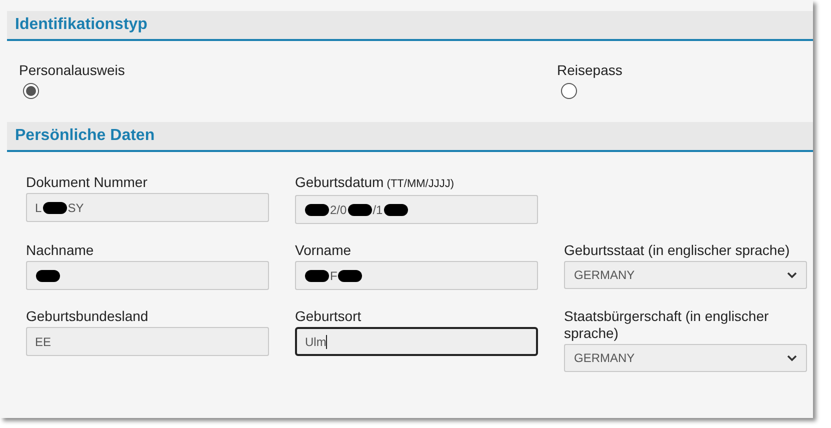 The height and width of the screenshot is (428, 831). I want to click on input-field, so click(147, 275).